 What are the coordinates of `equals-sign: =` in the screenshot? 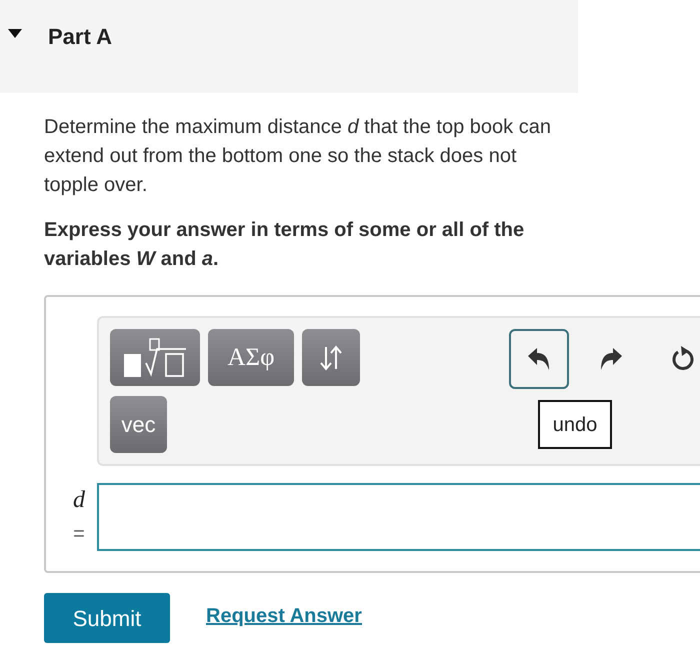 It's located at (79, 534).